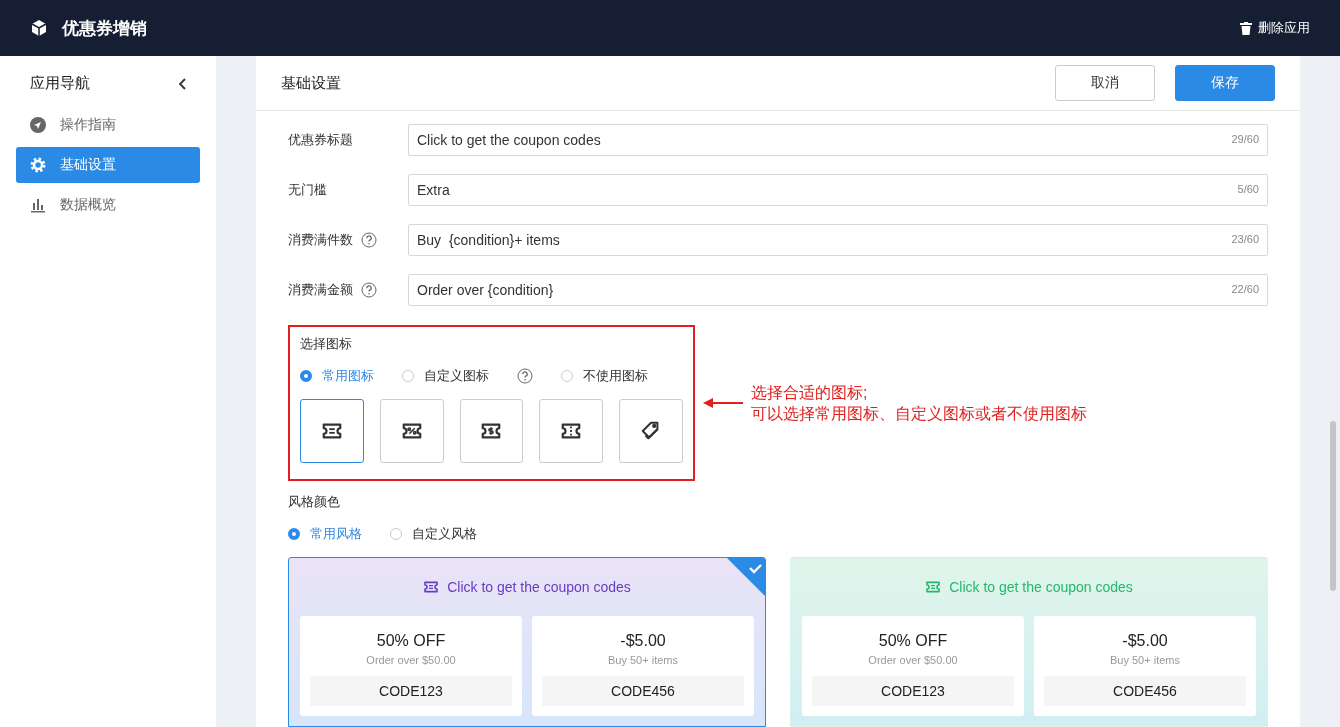 This screenshot has width=1340, height=727. I want to click on sidebar-item: 操作指南, so click(108, 125).